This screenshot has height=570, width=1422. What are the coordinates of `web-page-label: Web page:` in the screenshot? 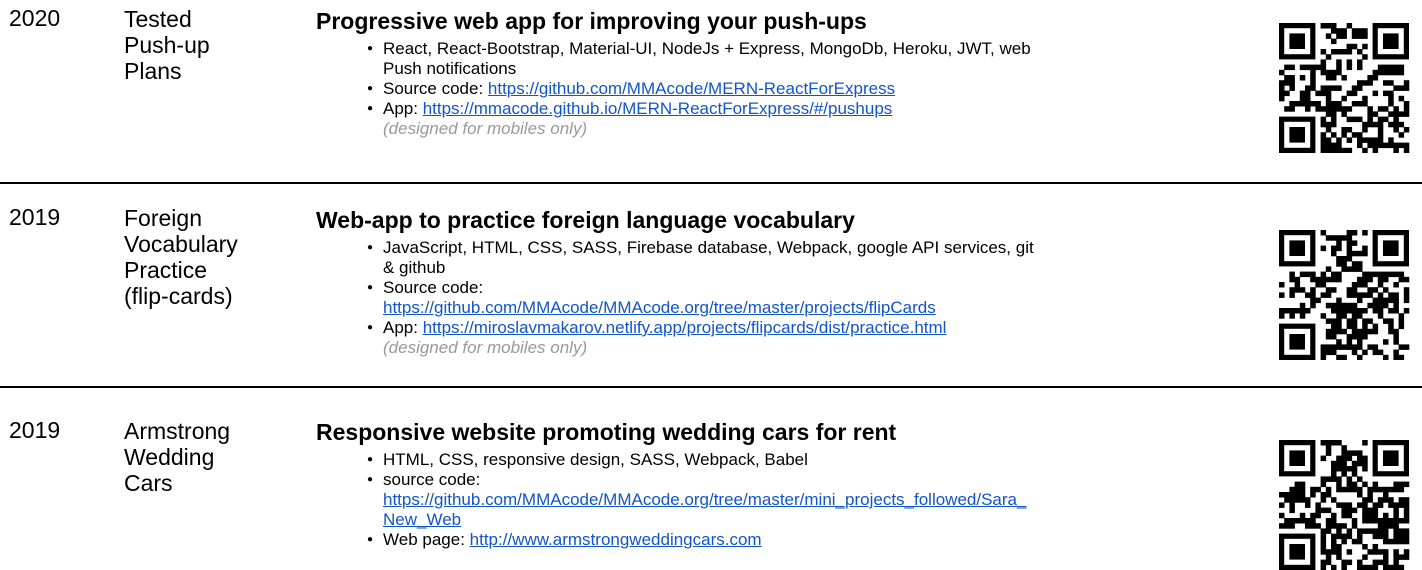 It's located at (426, 539).